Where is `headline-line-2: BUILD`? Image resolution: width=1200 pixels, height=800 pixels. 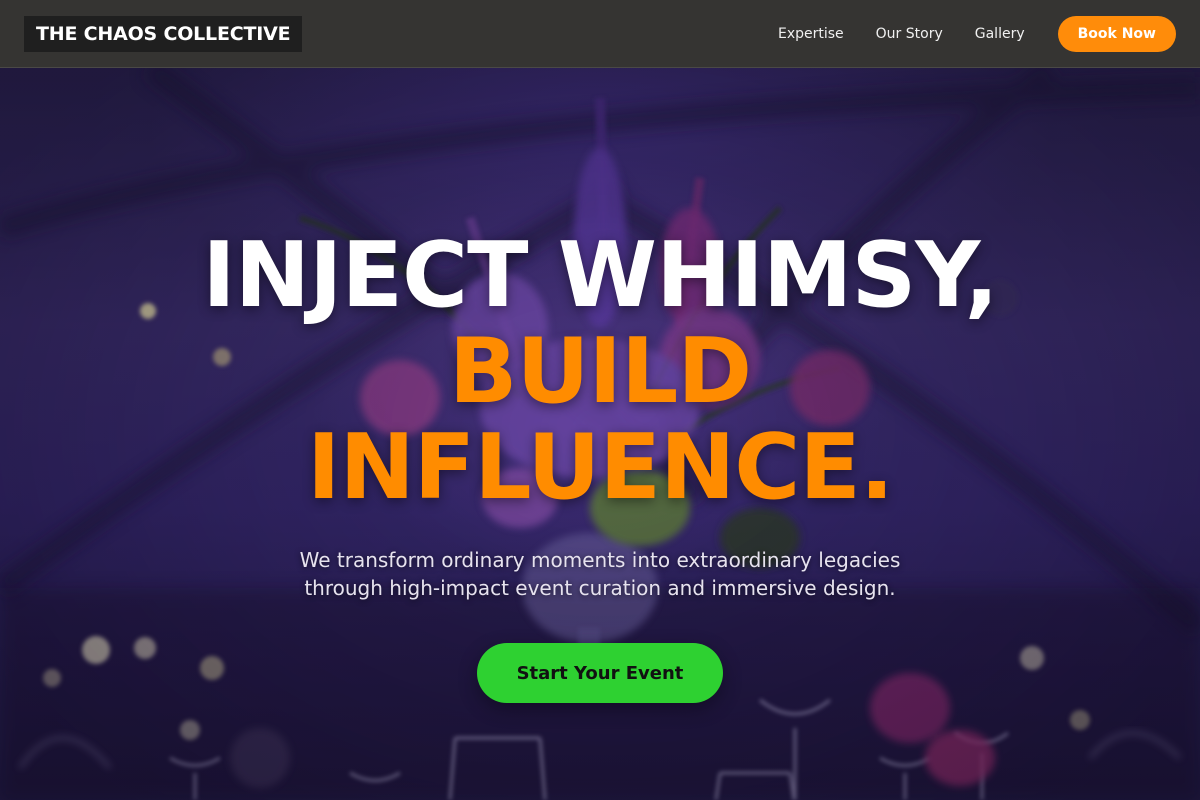 headline-line-2: BUILD is located at coordinates (600, 371).